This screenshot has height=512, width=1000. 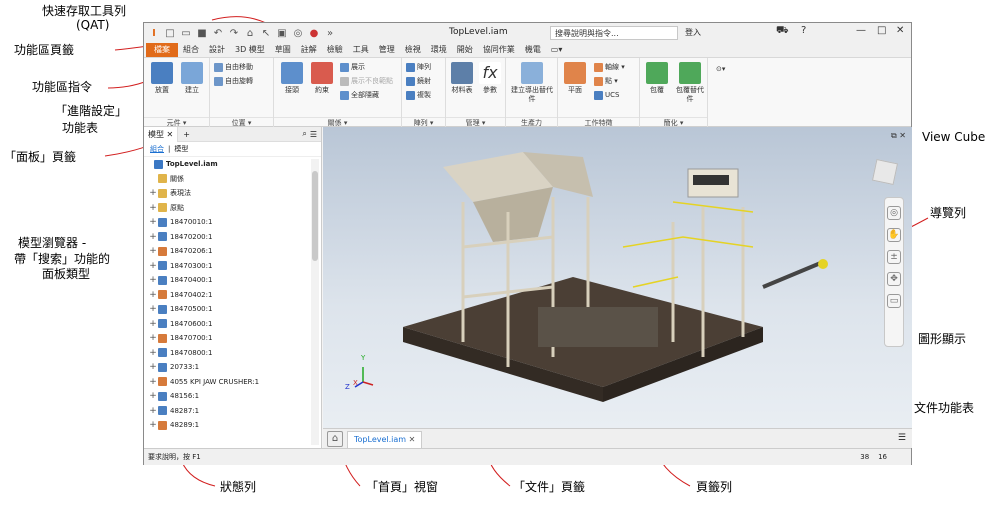 What do you see at coordinates (606, 95) in the screenshot?
I see `ucs-button: UCS` at bounding box center [606, 95].